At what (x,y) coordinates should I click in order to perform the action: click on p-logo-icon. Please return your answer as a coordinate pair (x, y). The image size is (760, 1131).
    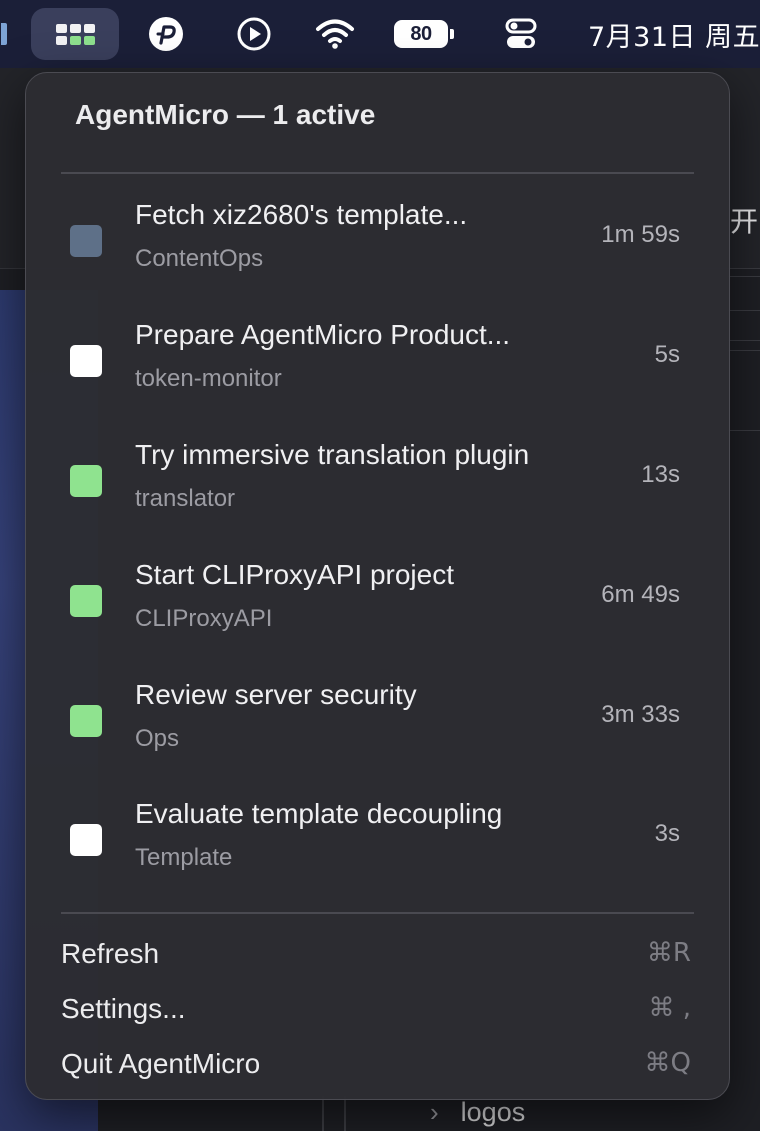
    Looking at the image, I should click on (166, 34).